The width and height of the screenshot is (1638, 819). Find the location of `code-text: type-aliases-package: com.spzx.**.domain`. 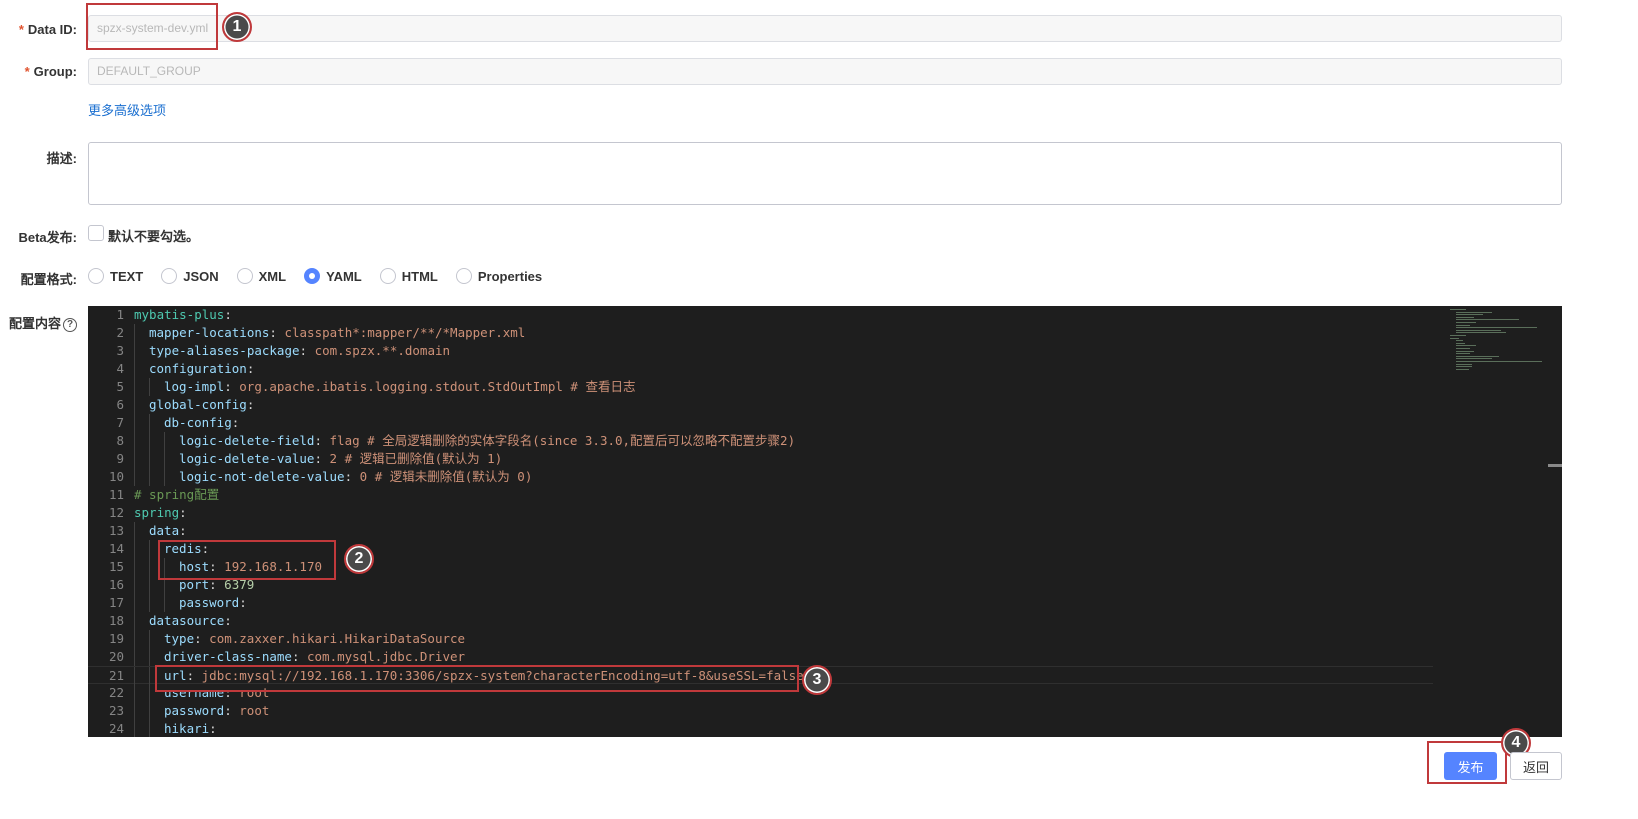

code-text: type-aliases-package: com.spzx.**.domain is located at coordinates (299, 351).